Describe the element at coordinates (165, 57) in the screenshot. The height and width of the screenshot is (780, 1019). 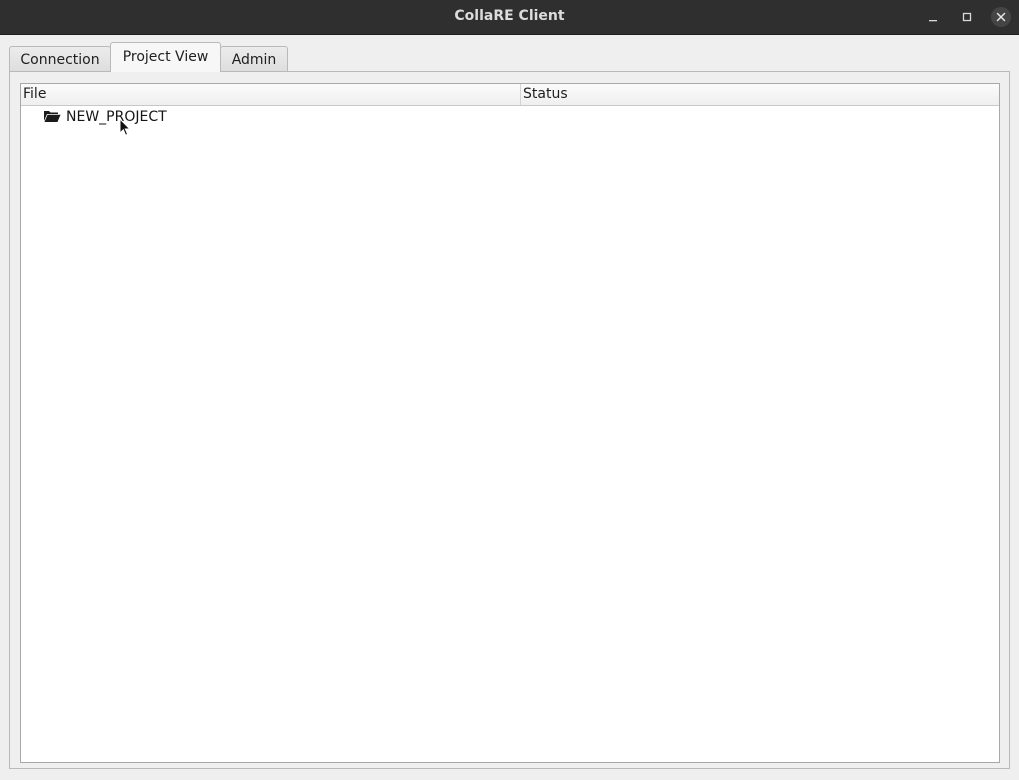
I see `tab-project-view: Project View` at that location.